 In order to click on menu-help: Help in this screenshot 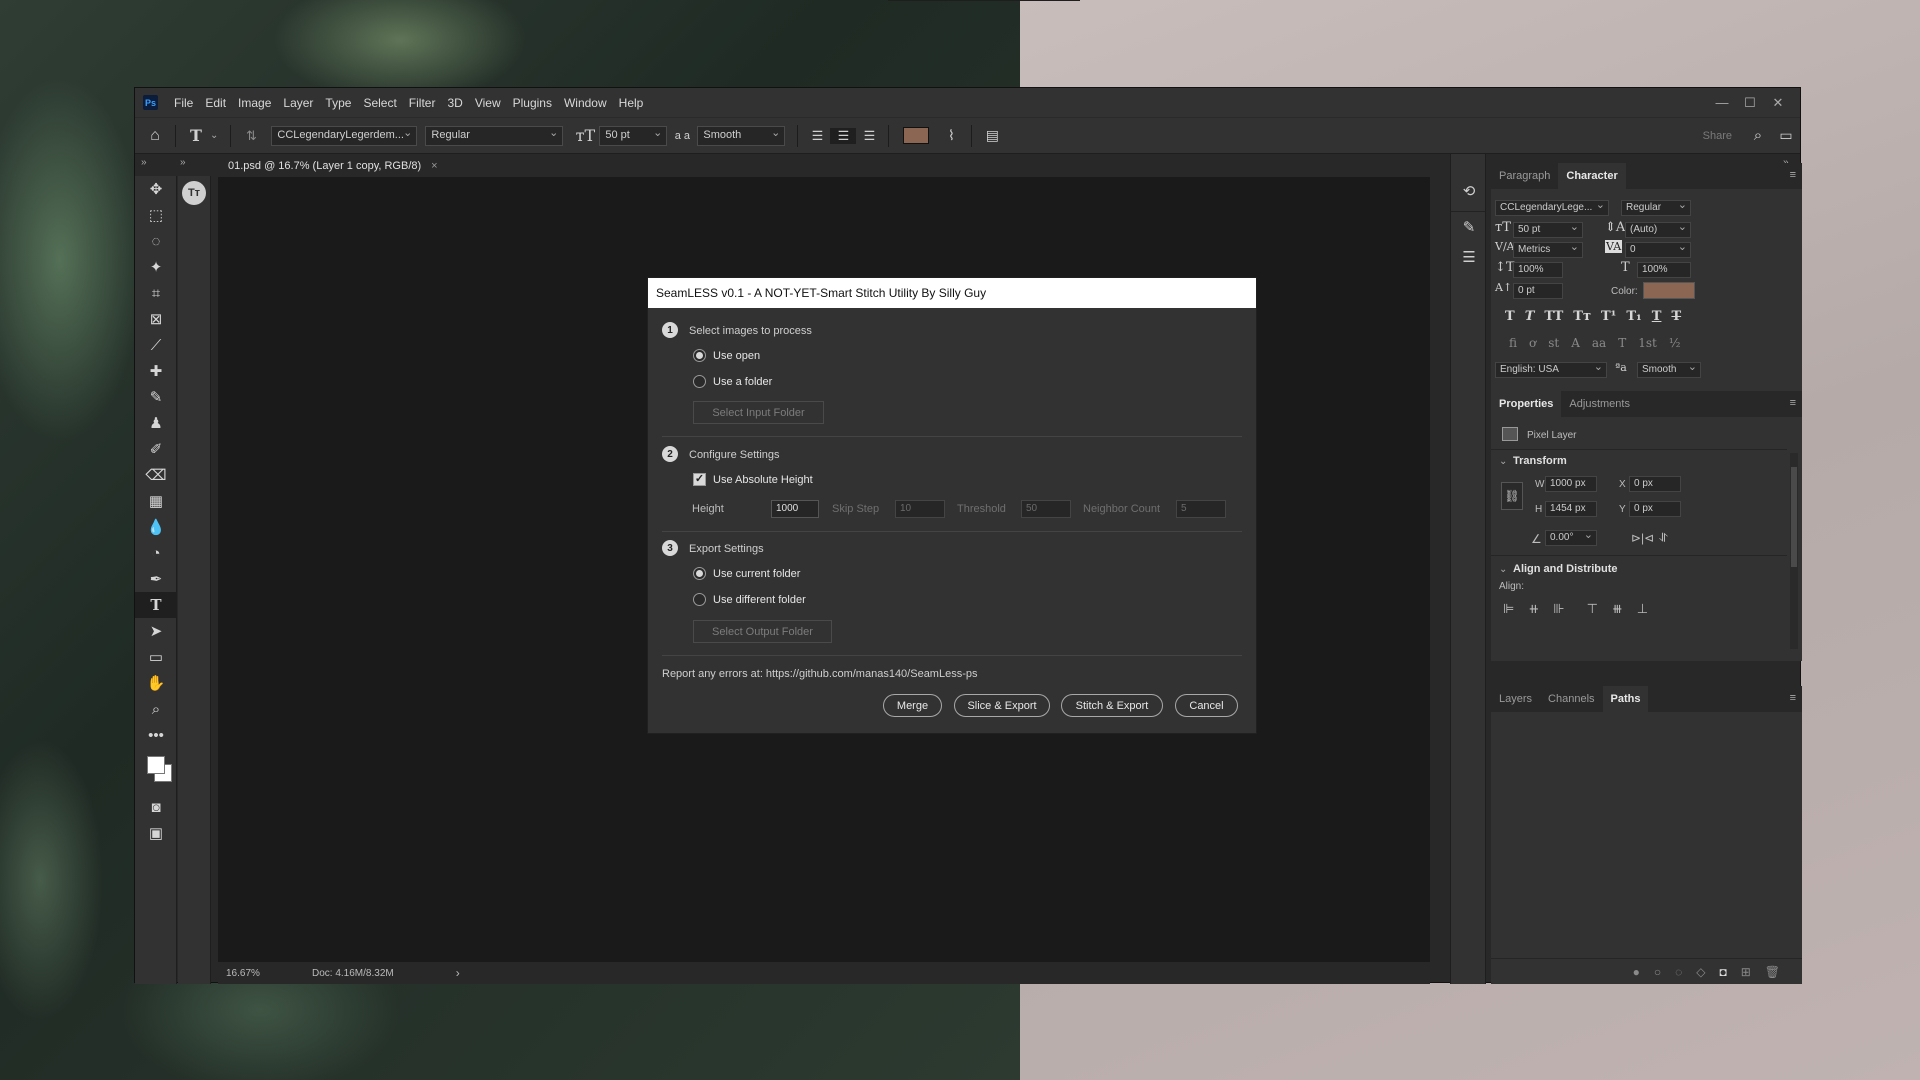, I will do `click(631, 103)`.